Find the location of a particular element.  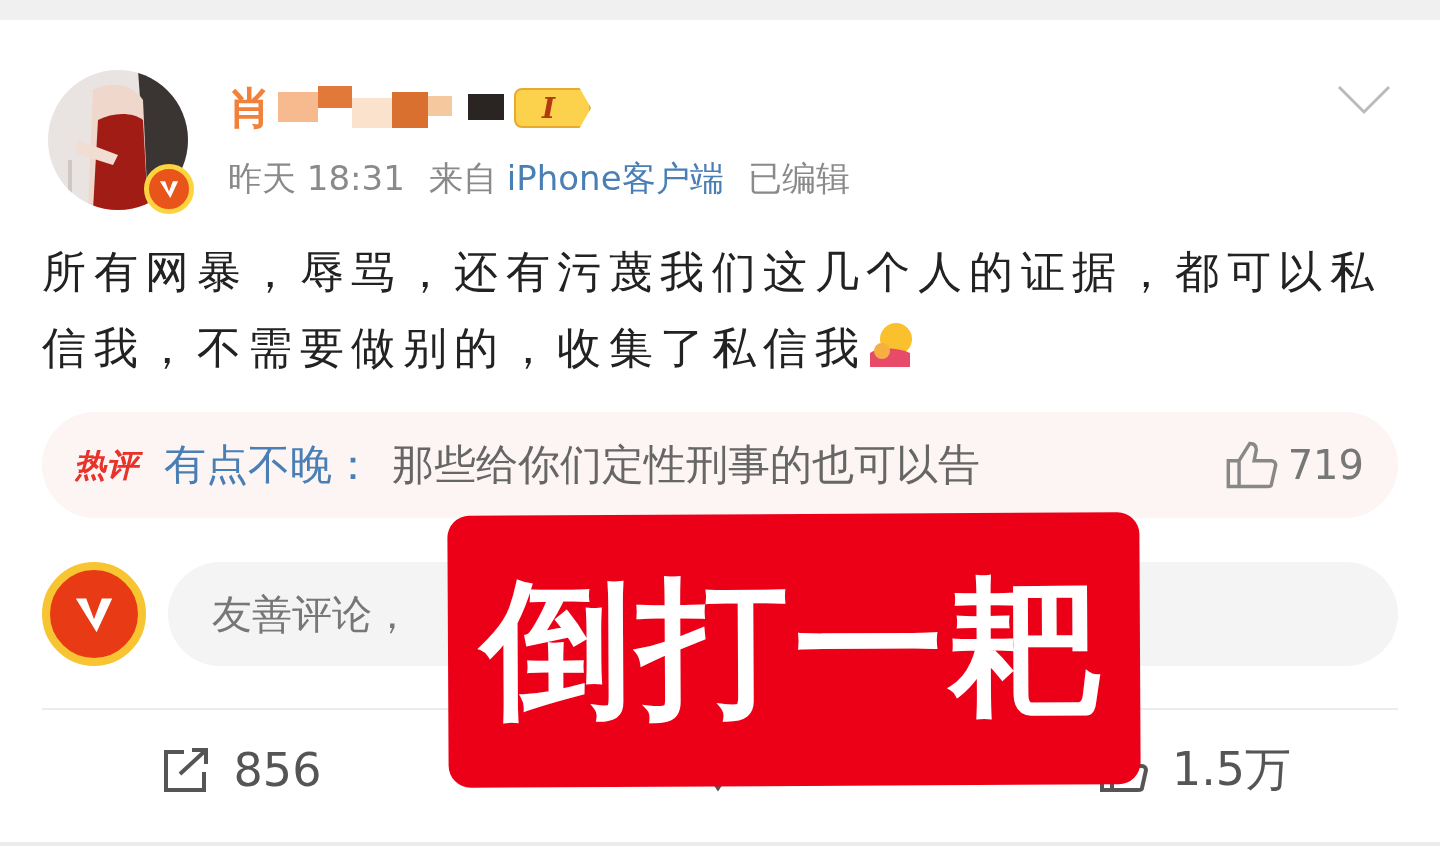

comment-text: 那些给你们定性刑事的也可以告 is located at coordinates (686, 465).